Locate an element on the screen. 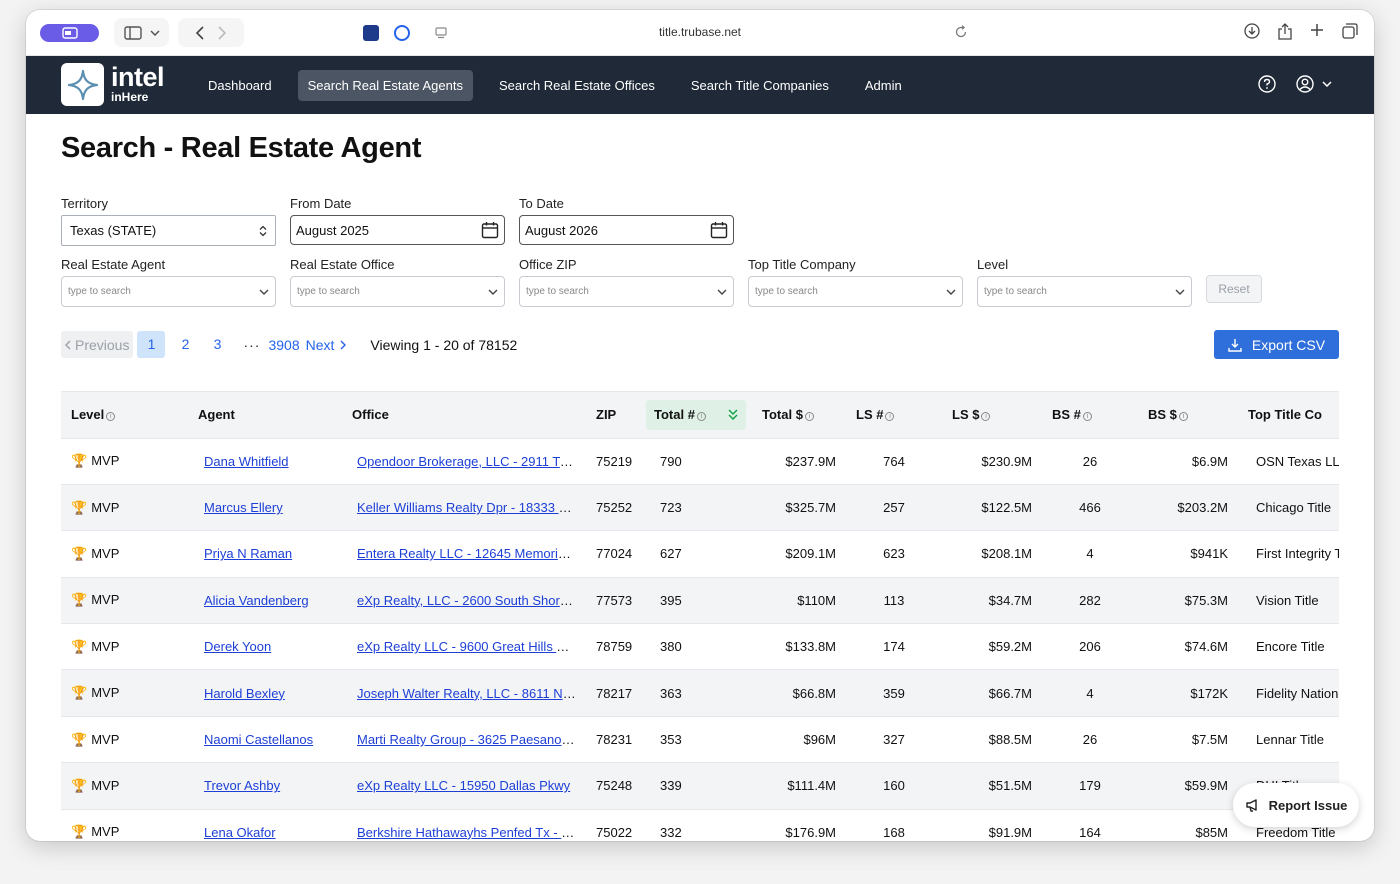  agent-search-input: type to search is located at coordinates (168, 291).